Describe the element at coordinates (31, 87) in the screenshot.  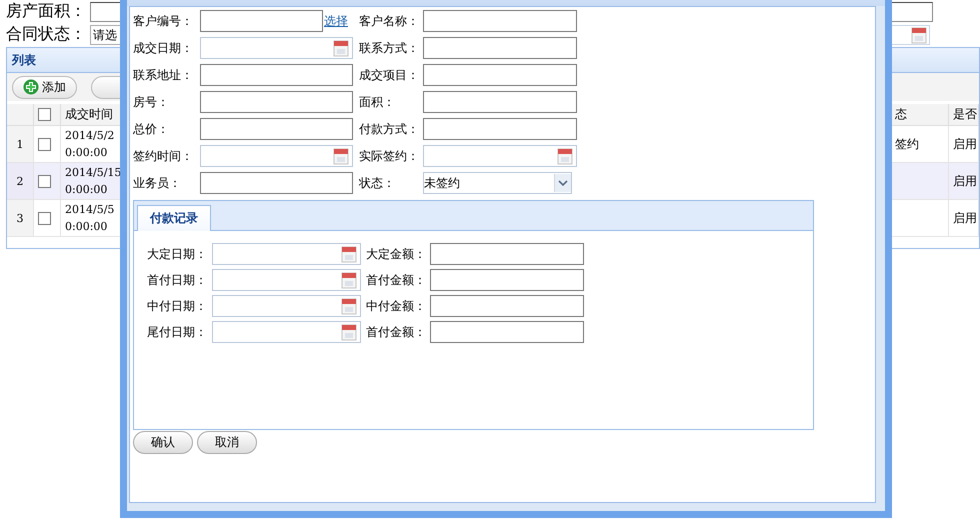
I see `plus-icon` at that location.